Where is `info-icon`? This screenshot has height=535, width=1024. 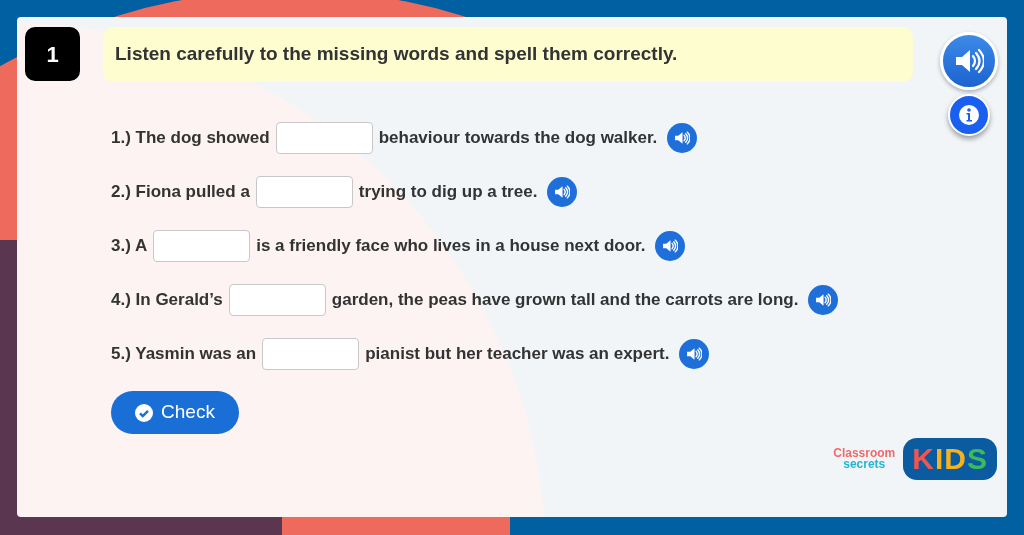 info-icon is located at coordinates (969, 115).